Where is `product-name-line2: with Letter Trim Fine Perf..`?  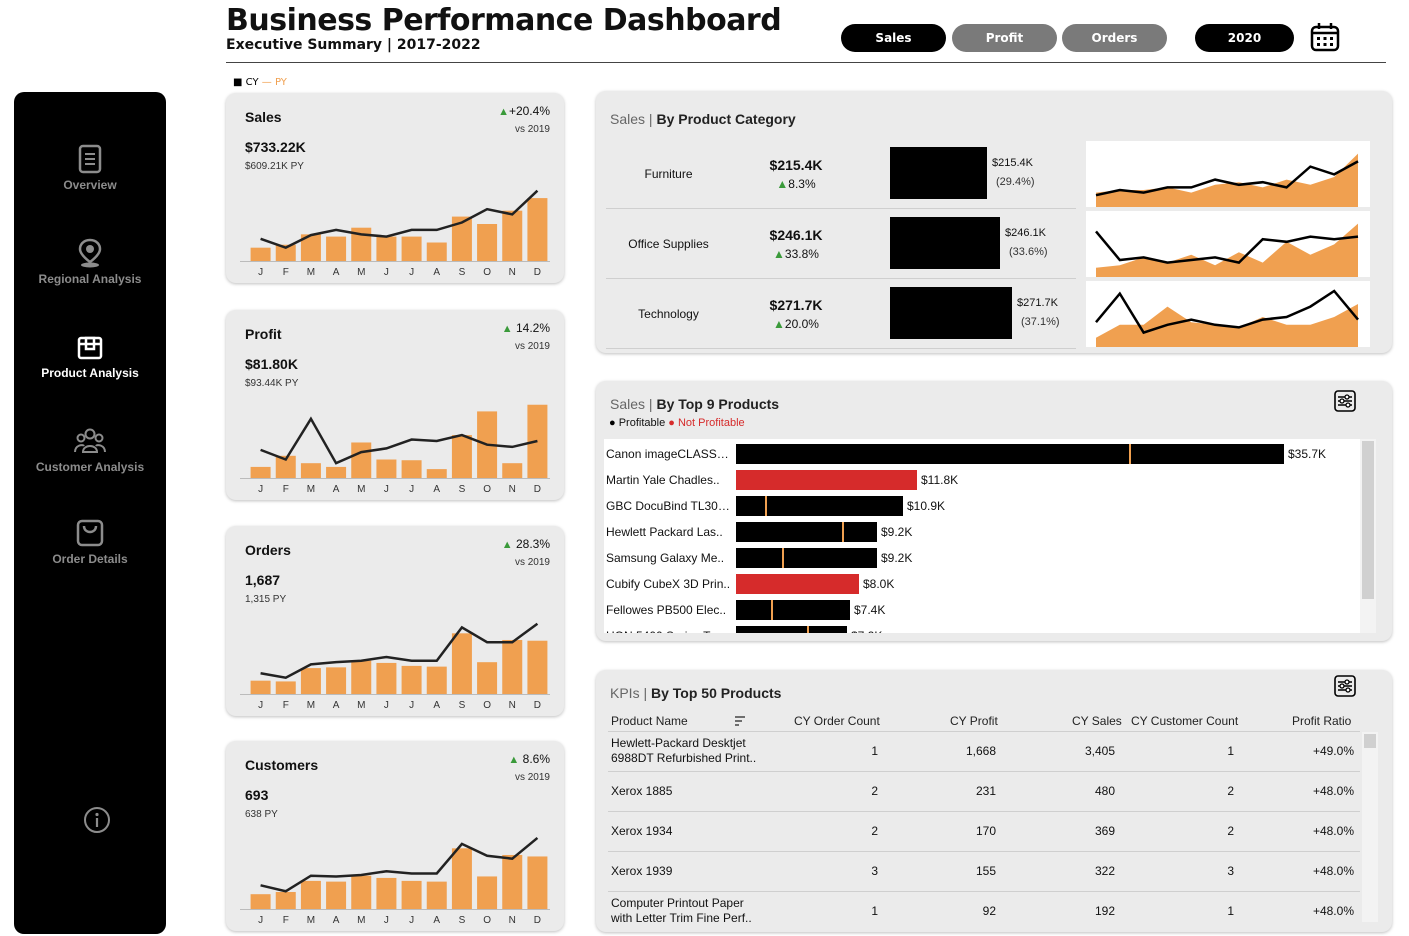 product-name-line2: with Letter Trim Fine Perf.. is located at coordinates (681, 918).